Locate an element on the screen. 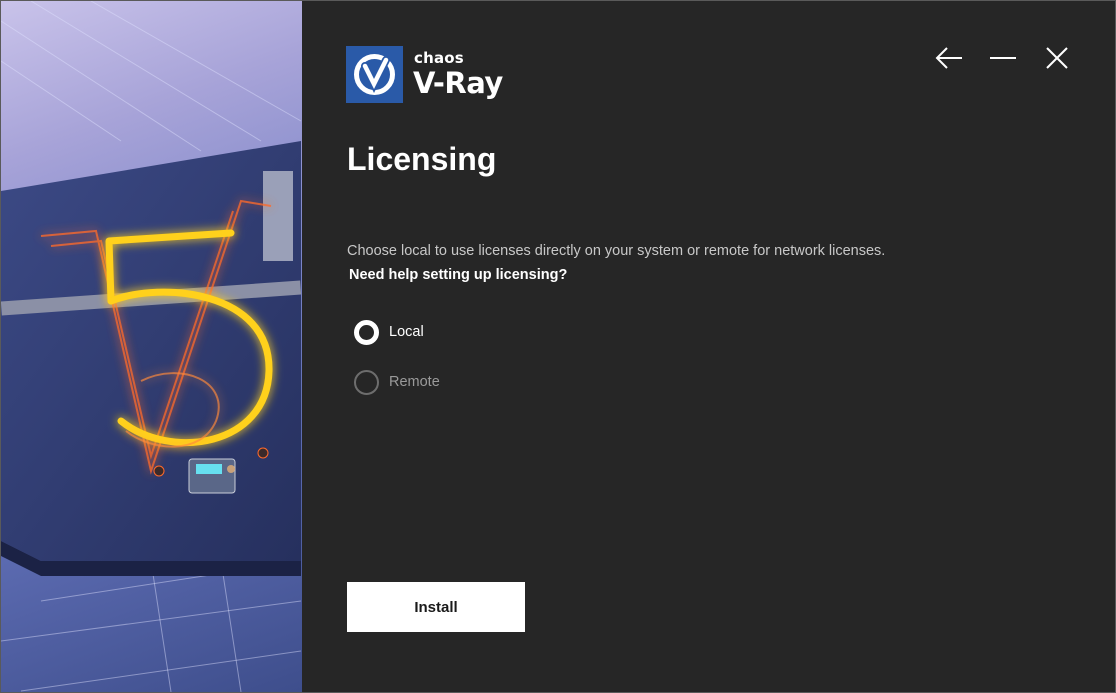  close-button is located at coordinates (1057, 58).